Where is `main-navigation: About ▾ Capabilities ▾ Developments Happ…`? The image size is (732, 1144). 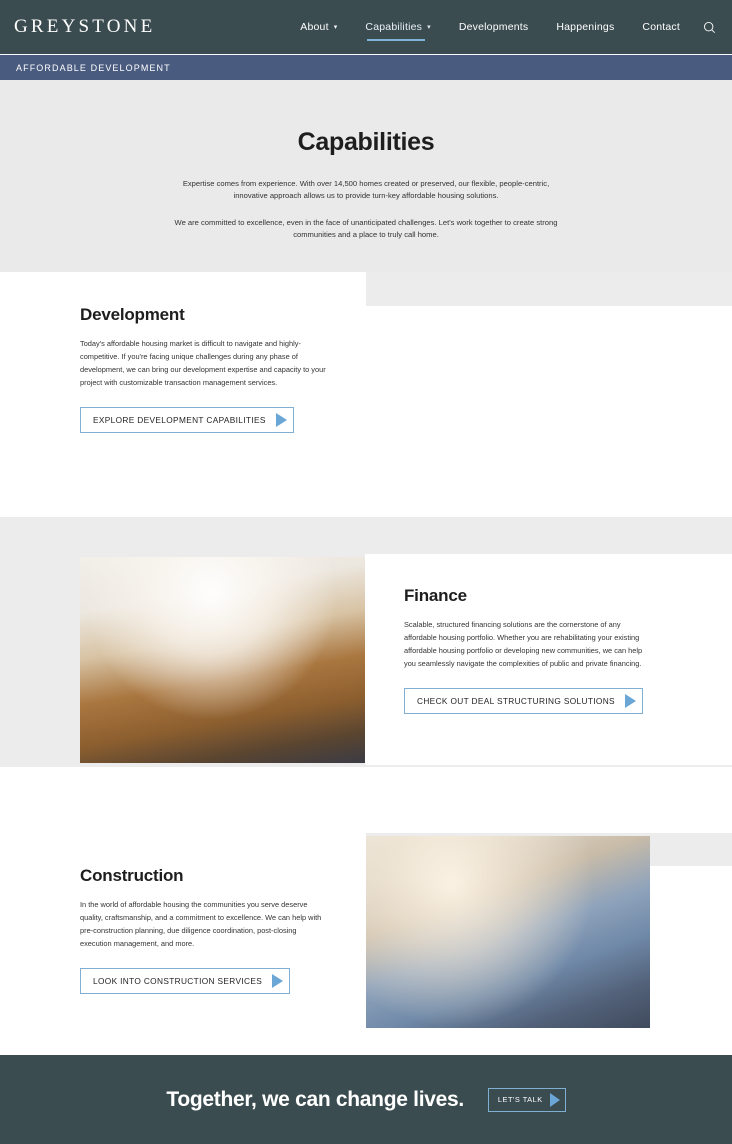
main-navigation: About ▾ Capabilities ▾ Developments Happ… is located at coordinates (505, 27).